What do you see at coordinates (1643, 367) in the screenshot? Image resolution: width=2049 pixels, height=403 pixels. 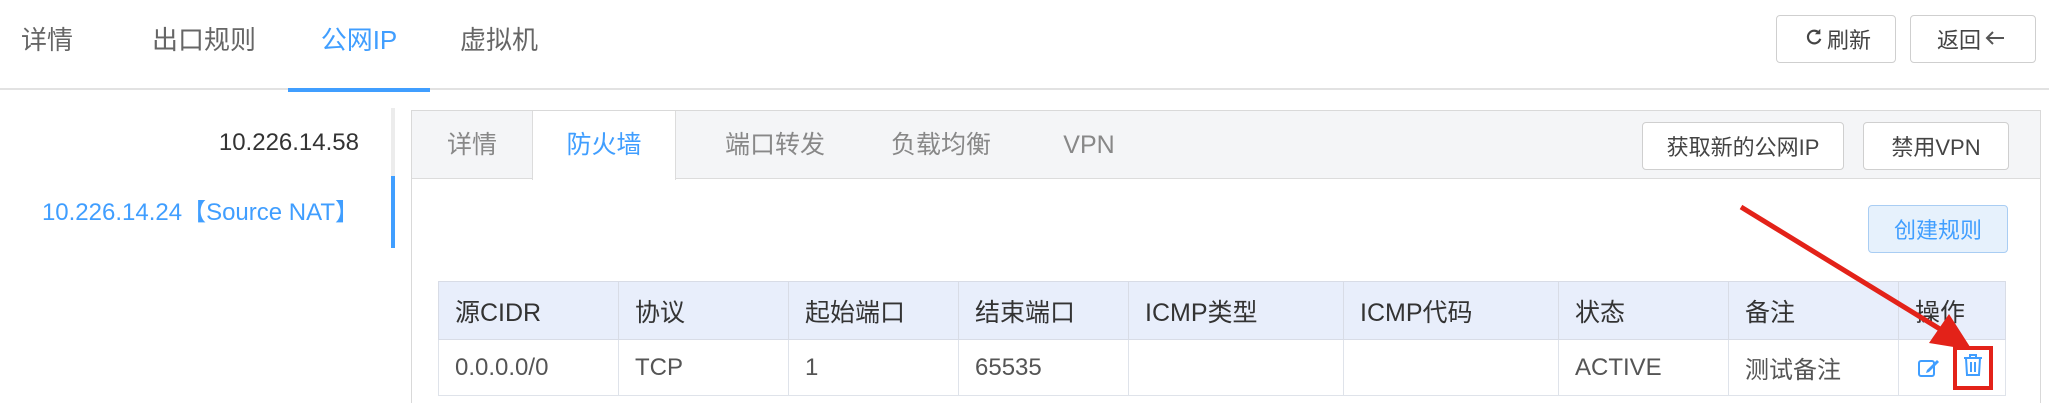 I see `cell-status: ACTIVE` at bounding box center [1643, 367].